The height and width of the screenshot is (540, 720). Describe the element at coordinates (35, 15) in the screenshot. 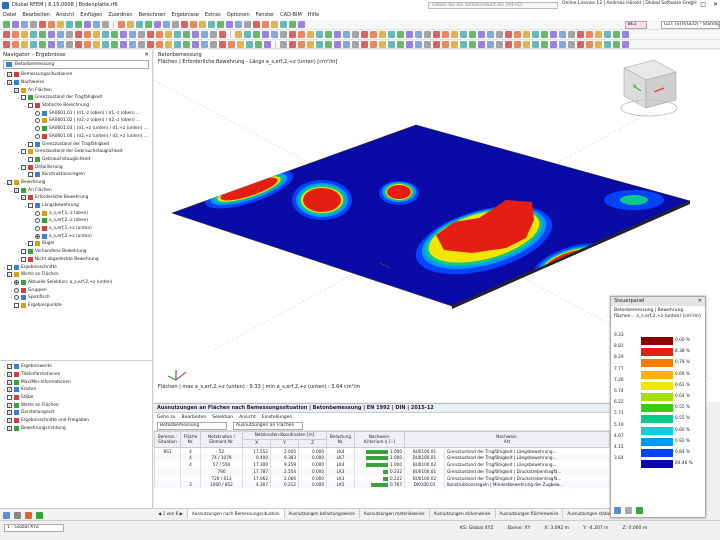

I see `menu-bearbeiten: Bearbeiten` at that location.